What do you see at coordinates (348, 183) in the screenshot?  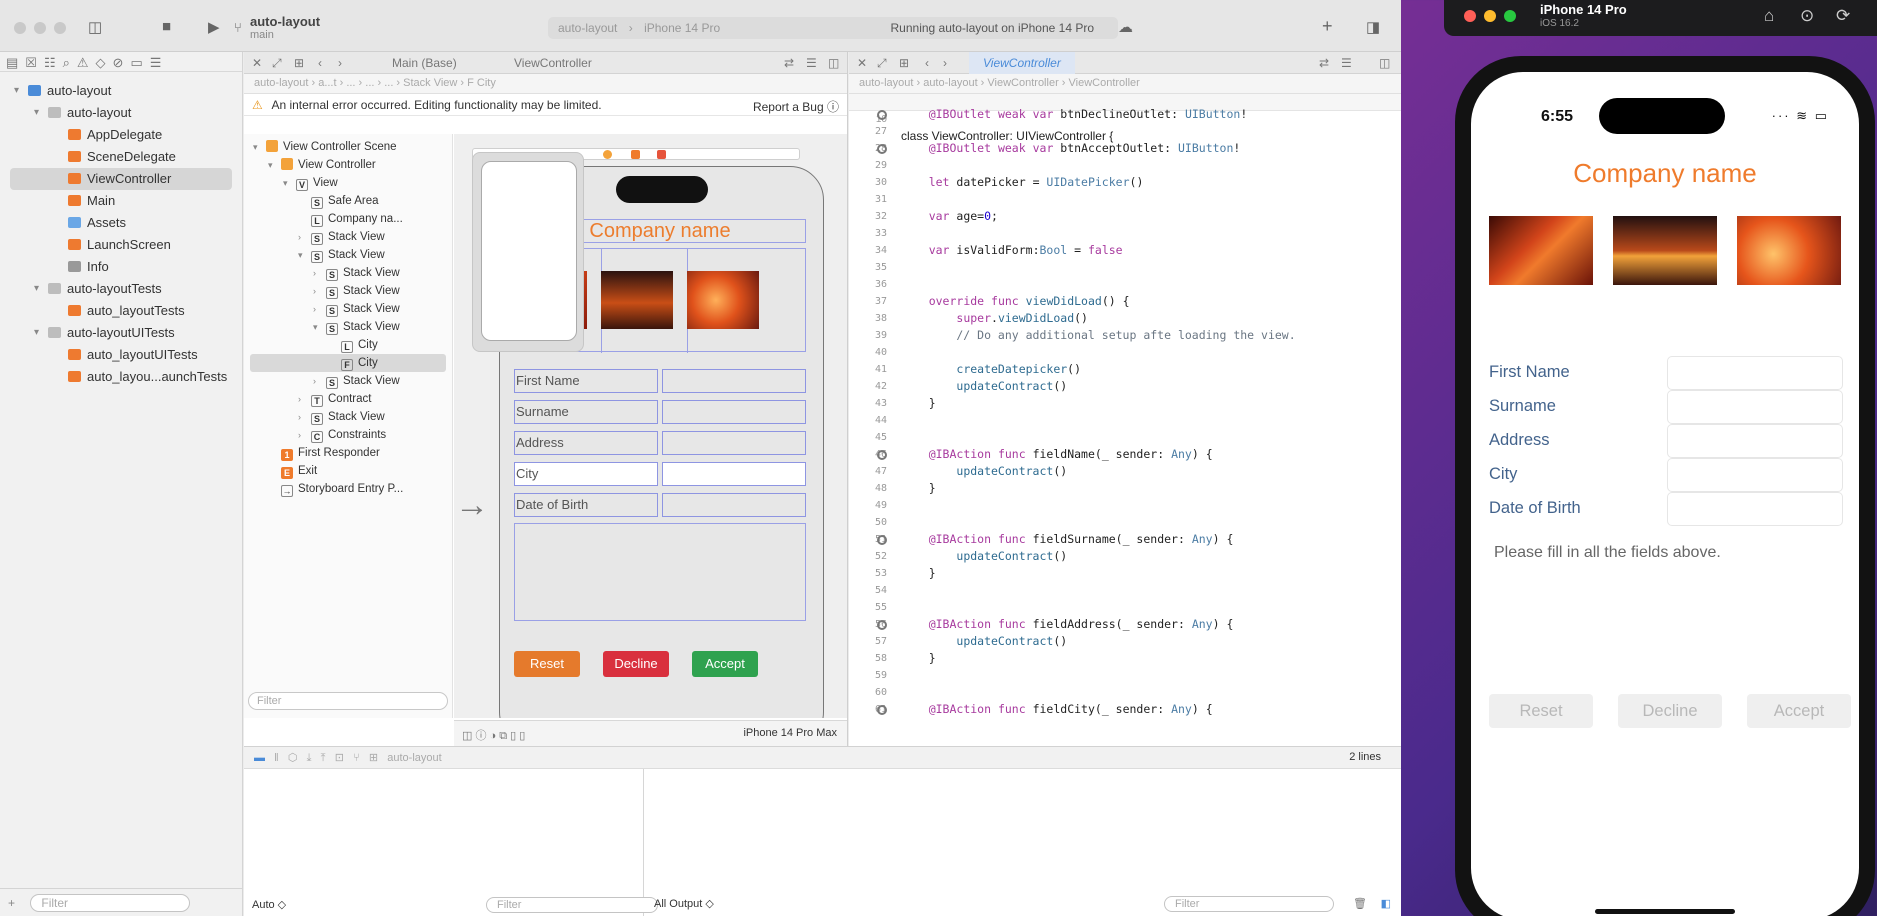 I see `outline-item: ▾ V View` at bounding box center [348, 183].